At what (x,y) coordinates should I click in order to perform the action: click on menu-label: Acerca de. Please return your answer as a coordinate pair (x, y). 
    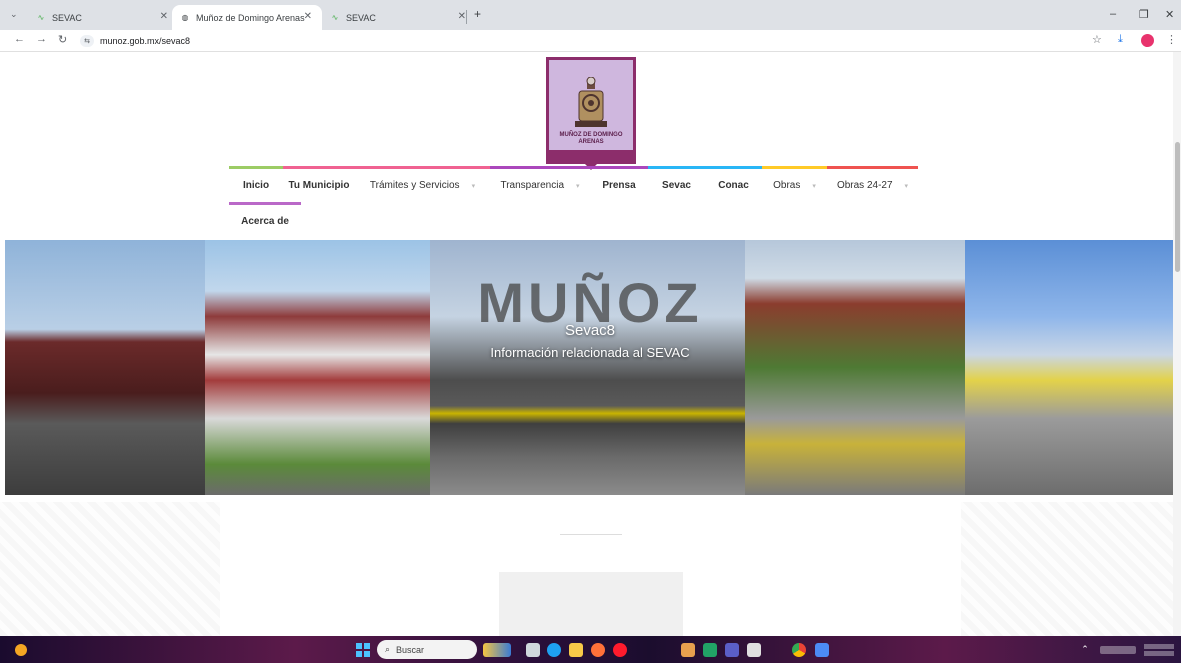
    Looking at the image, I should click on (265, 221).